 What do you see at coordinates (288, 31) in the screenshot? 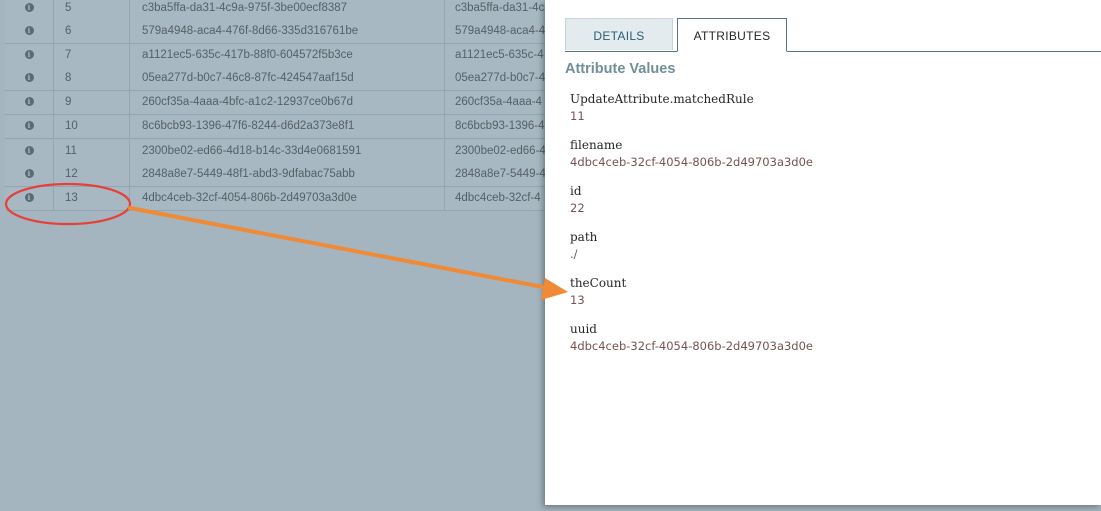
I see `uuid-cell: 579a4948-aca4-476f-8d66-335d316761be` at bounding box center [288, 31].